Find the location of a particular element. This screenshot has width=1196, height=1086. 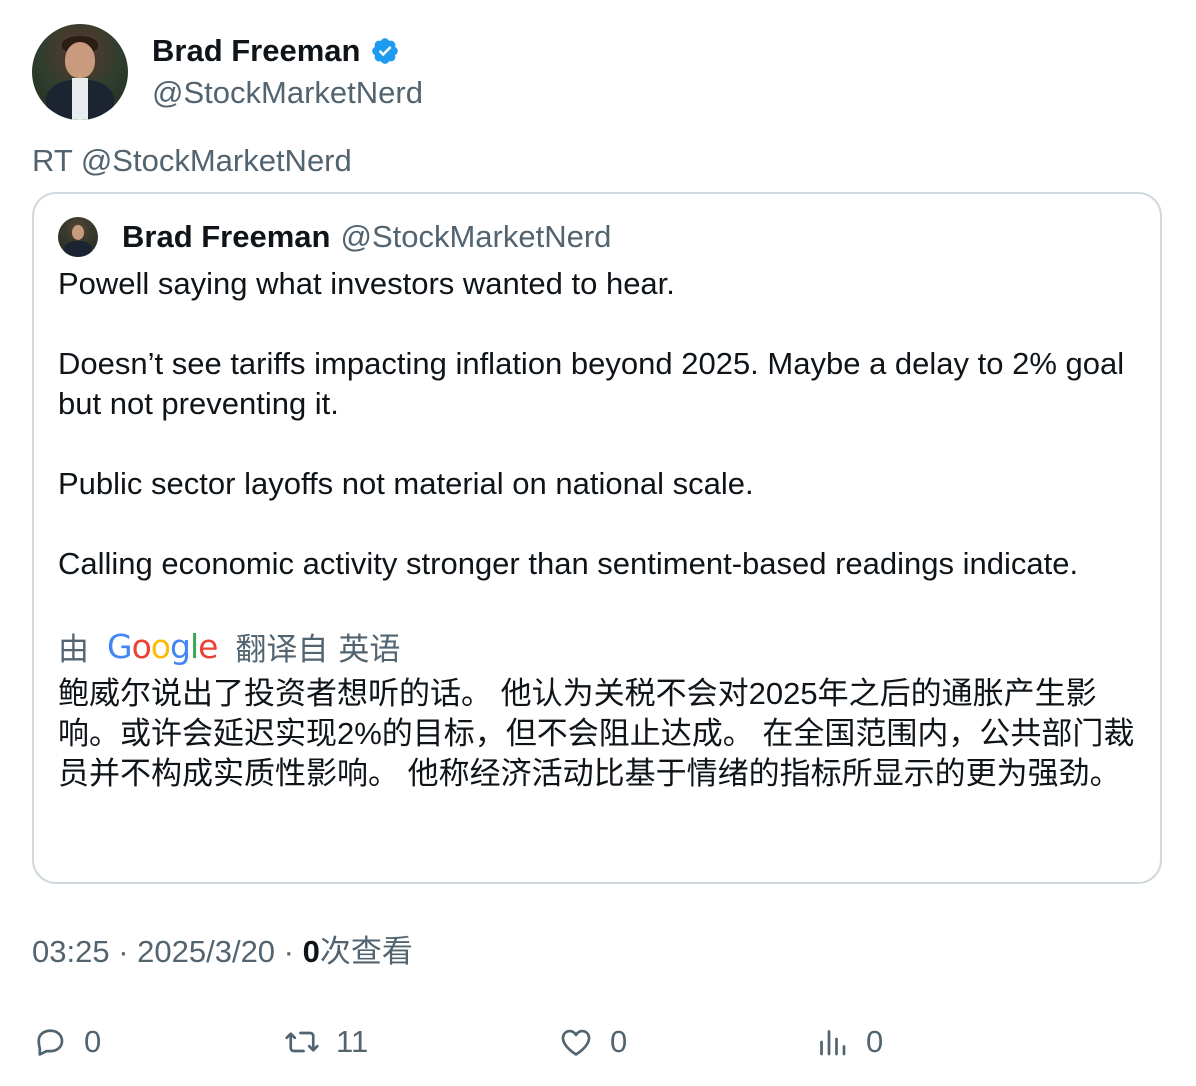

translation-language: 英语 is located at coordinates (369, 649).